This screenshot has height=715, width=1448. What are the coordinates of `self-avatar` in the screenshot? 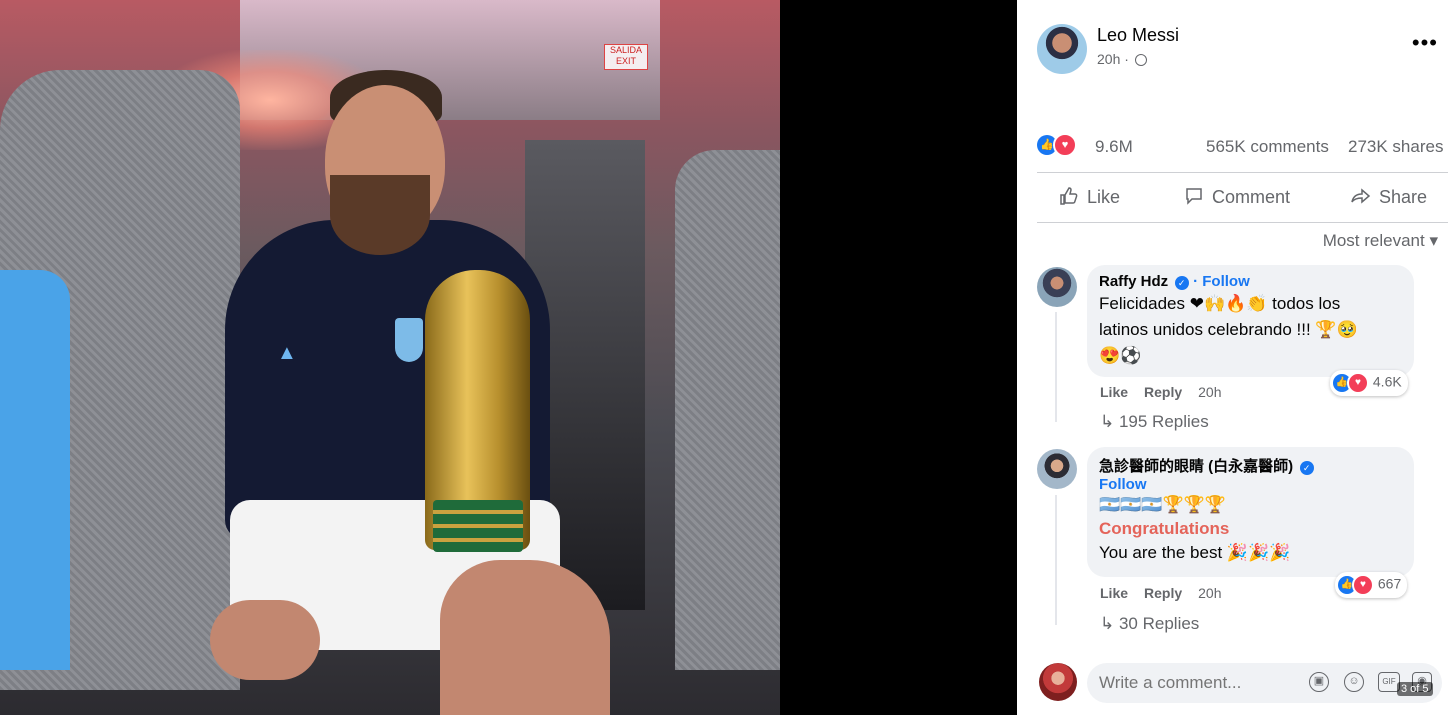 It's located at (1058, 682).